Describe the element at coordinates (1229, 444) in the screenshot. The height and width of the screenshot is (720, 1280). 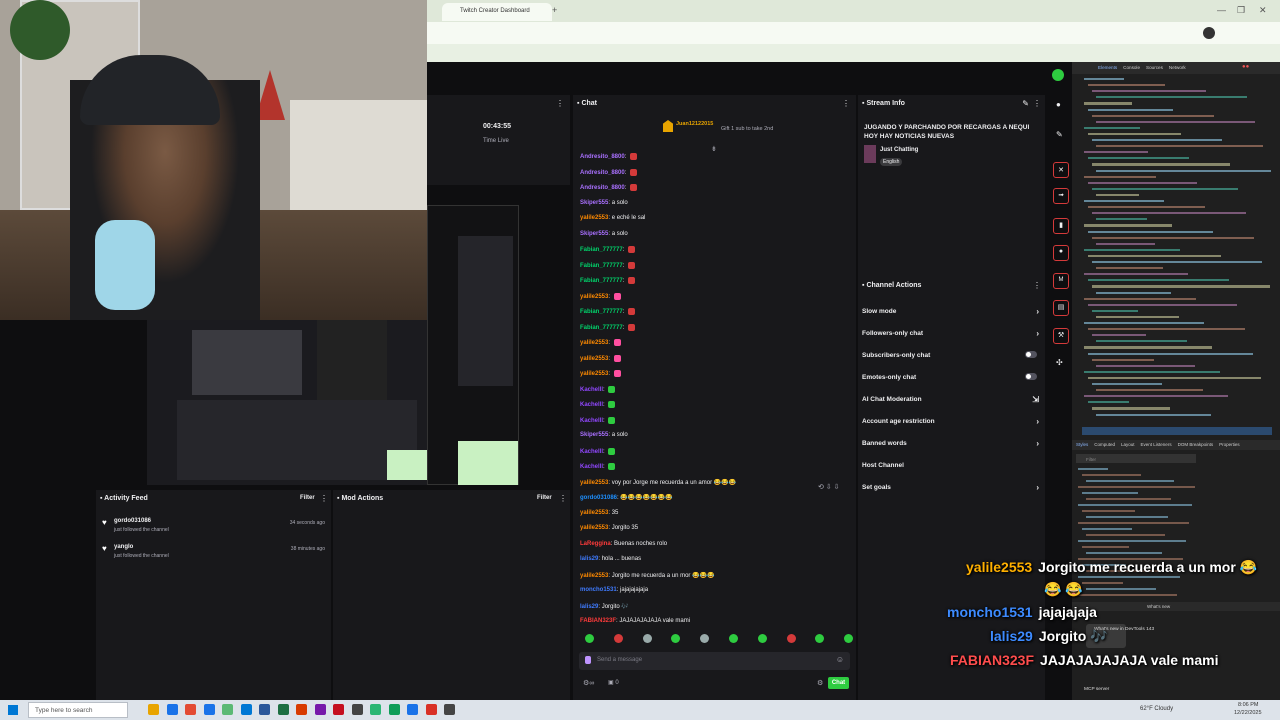
I see `styles-tab: Properties` at that location.